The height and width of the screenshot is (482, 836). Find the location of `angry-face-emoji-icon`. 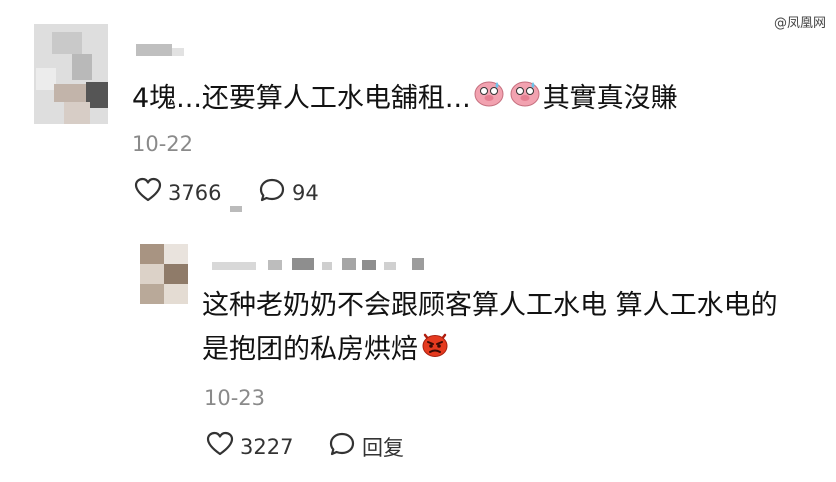

angry-face-emoji-icon is located at coordinates (435, 350).